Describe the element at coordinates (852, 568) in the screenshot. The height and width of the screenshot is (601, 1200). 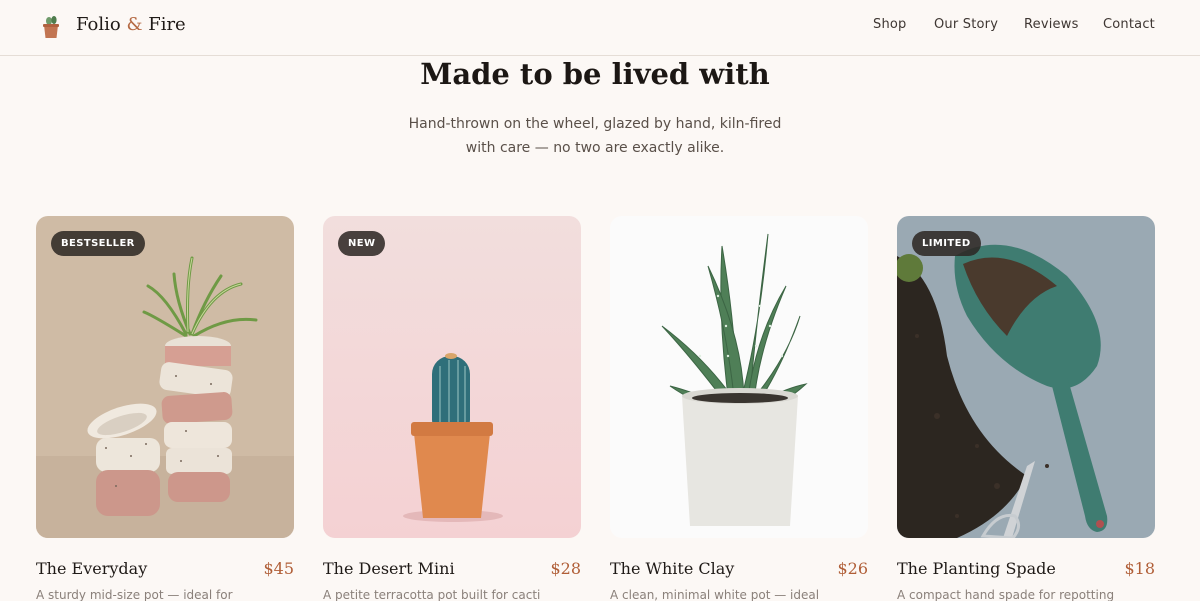
I see `product-price: $26` at that location.